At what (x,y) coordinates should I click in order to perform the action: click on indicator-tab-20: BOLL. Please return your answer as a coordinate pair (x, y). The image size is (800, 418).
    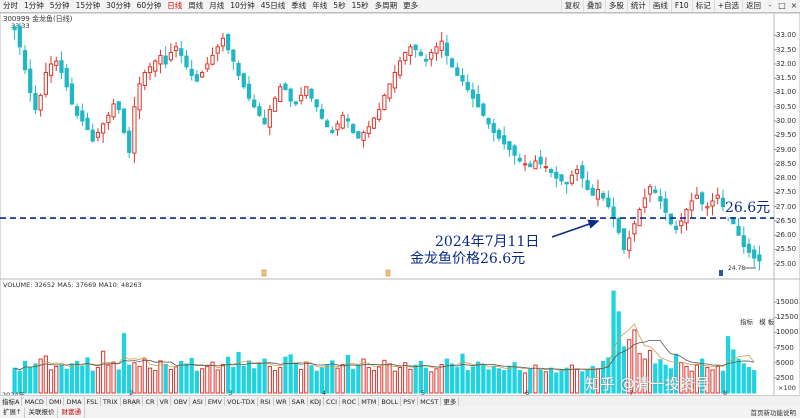
    Looking at the image, I should click on (390, 401).